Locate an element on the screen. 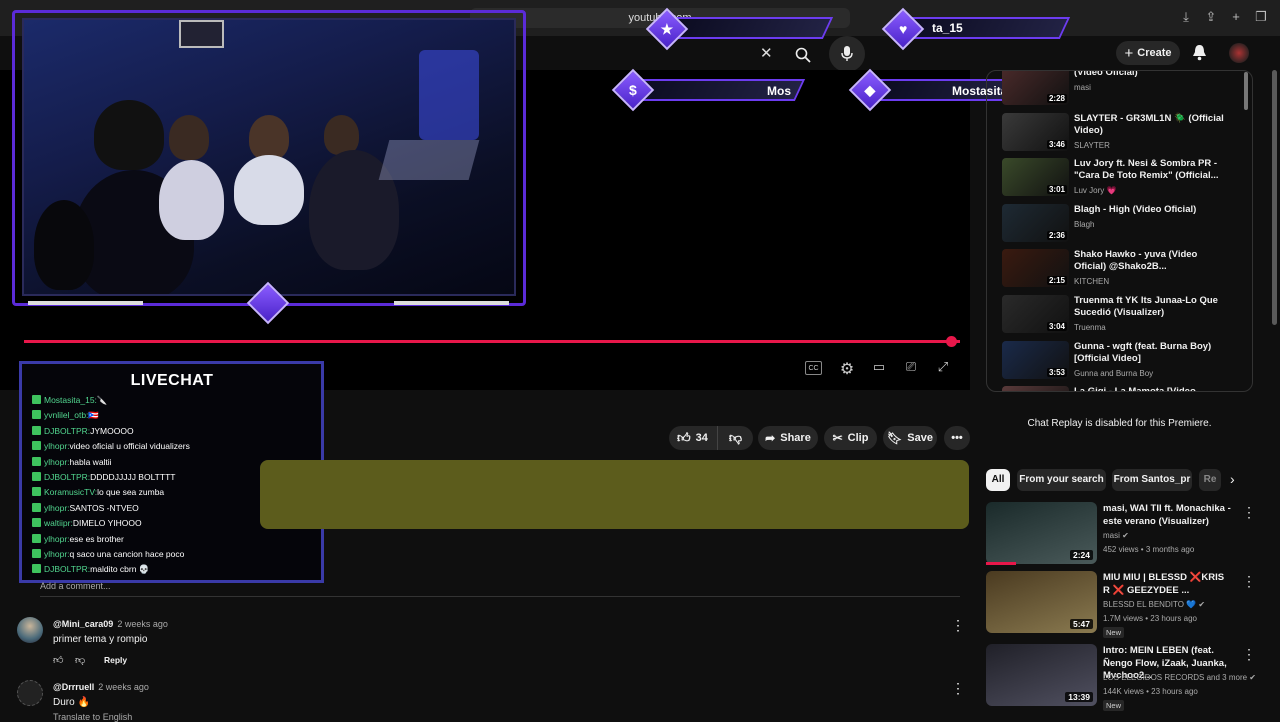 The height and width of the screenshot is (722, 1280). download-icon: ⤓ is located at coordinates (1186, 17).